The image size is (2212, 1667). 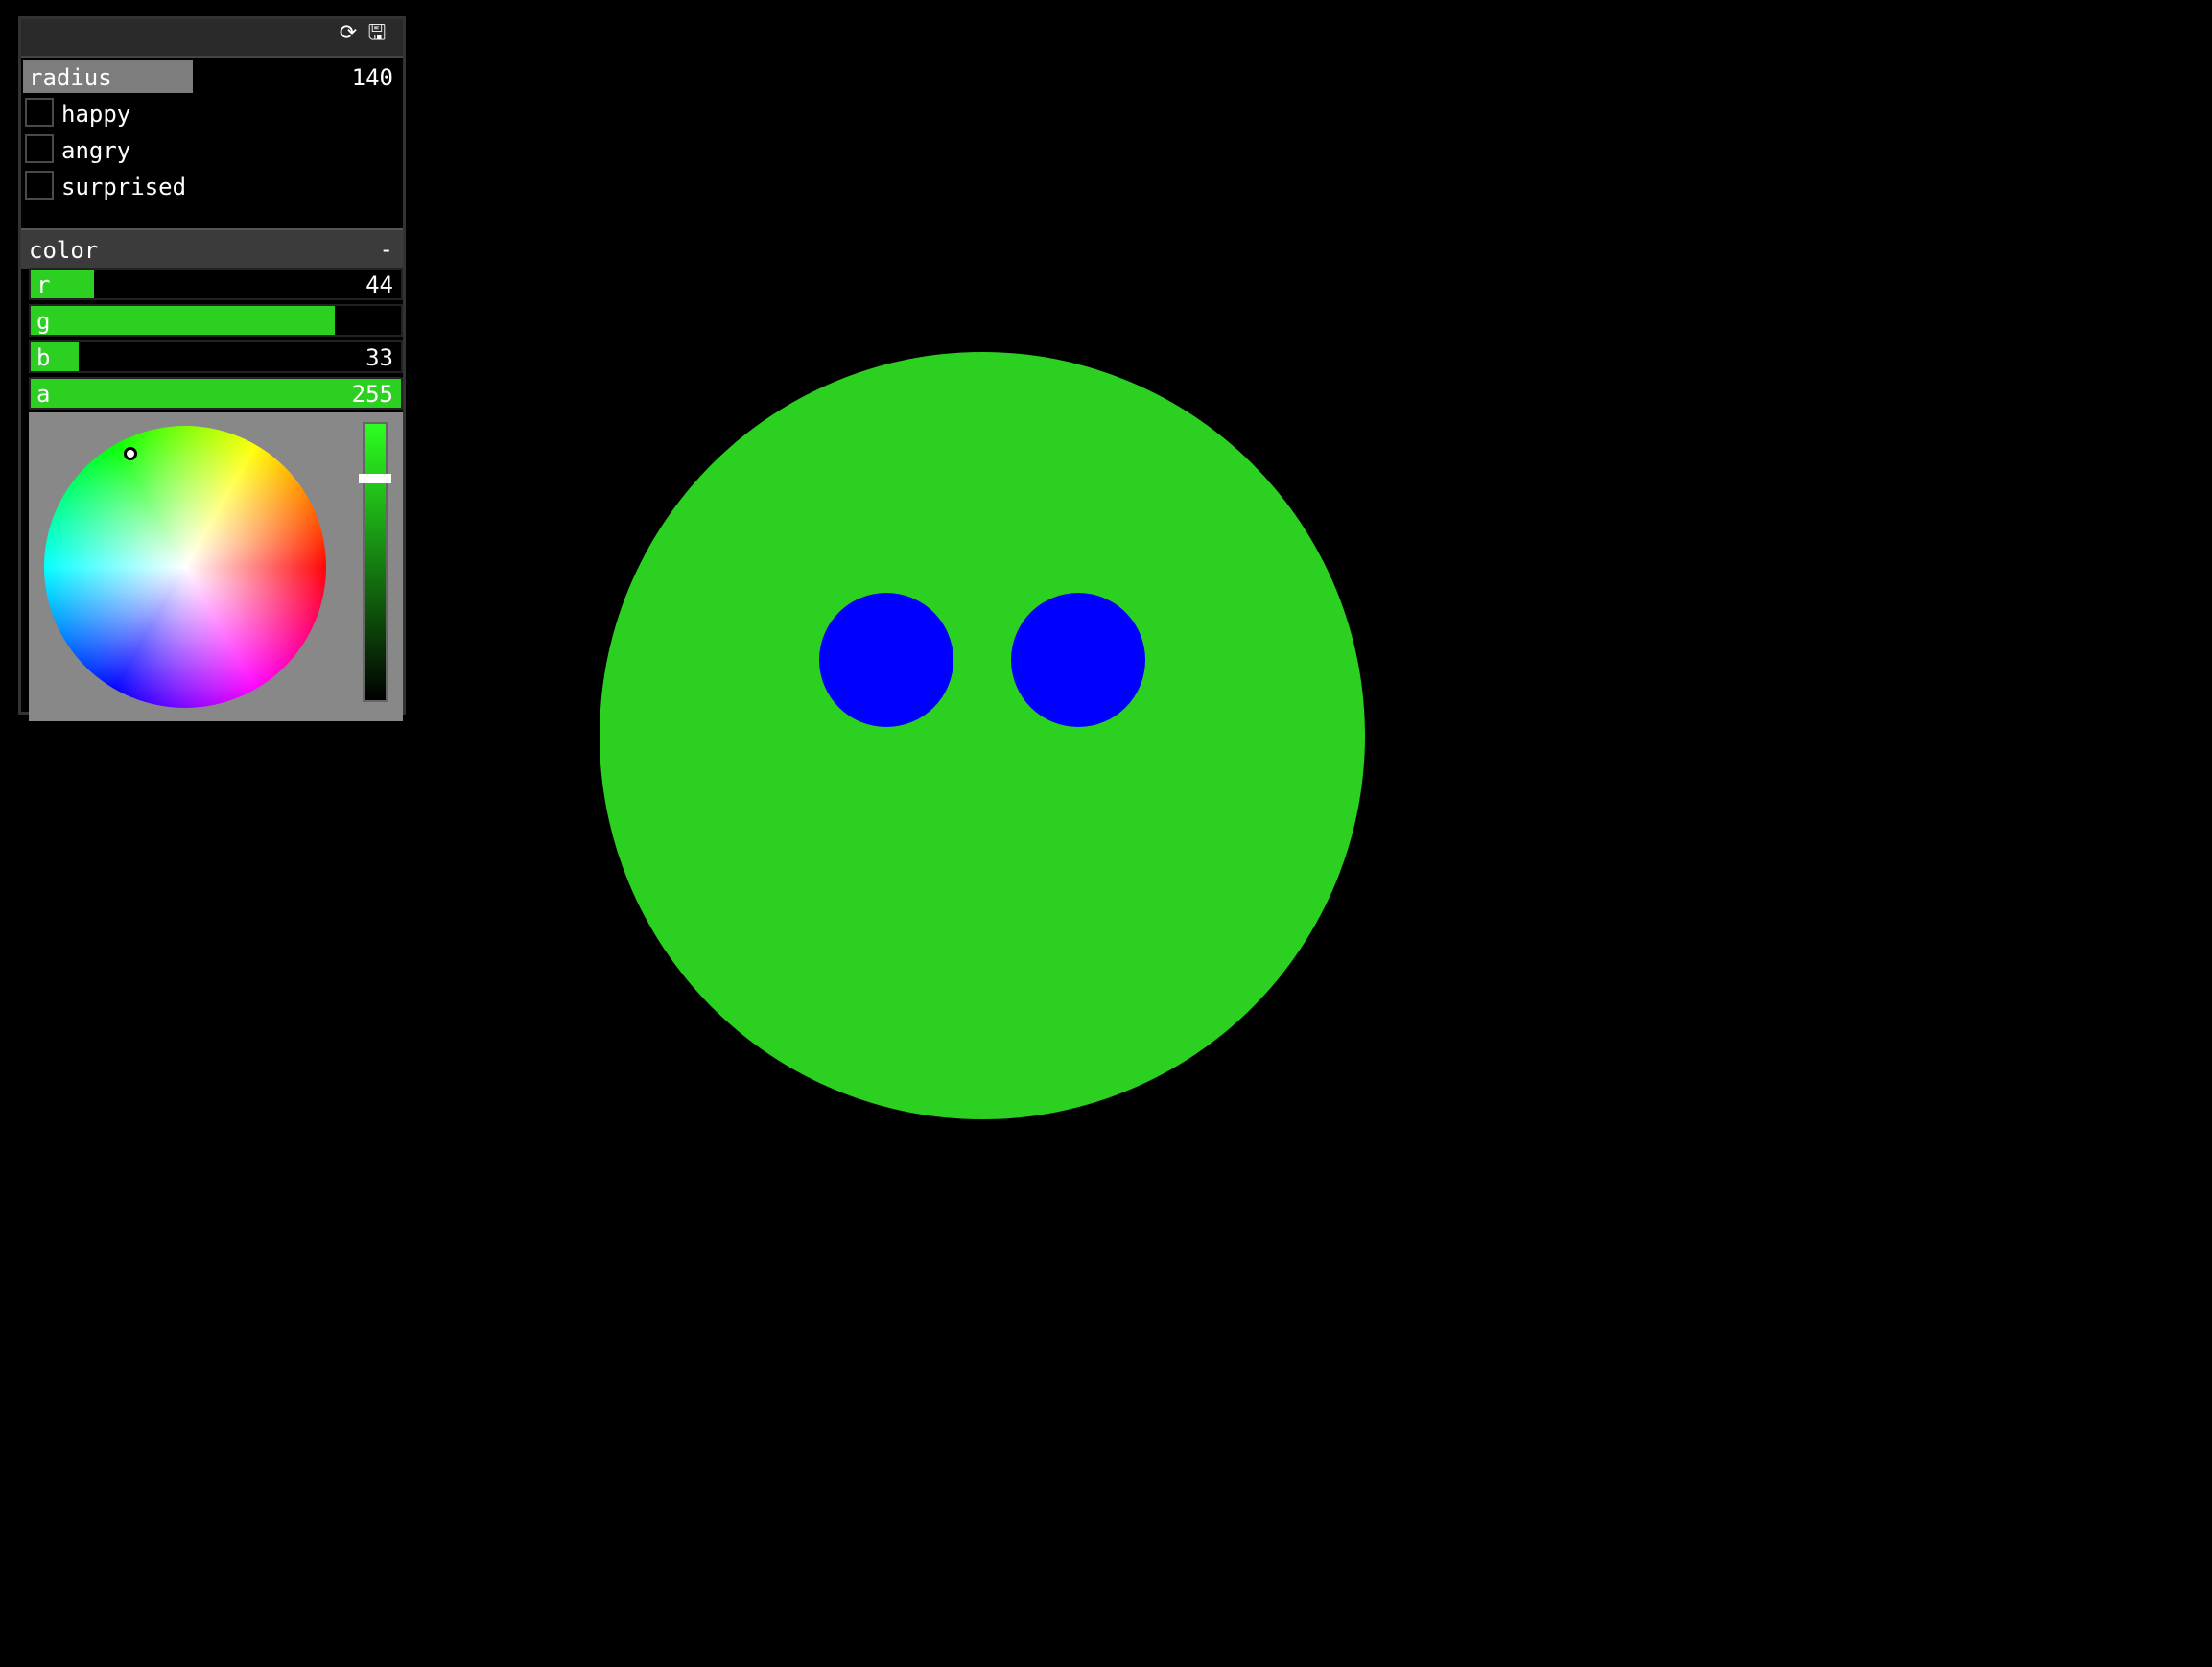 I want to click on slider-a-label: a, so click(x=43, y=394).